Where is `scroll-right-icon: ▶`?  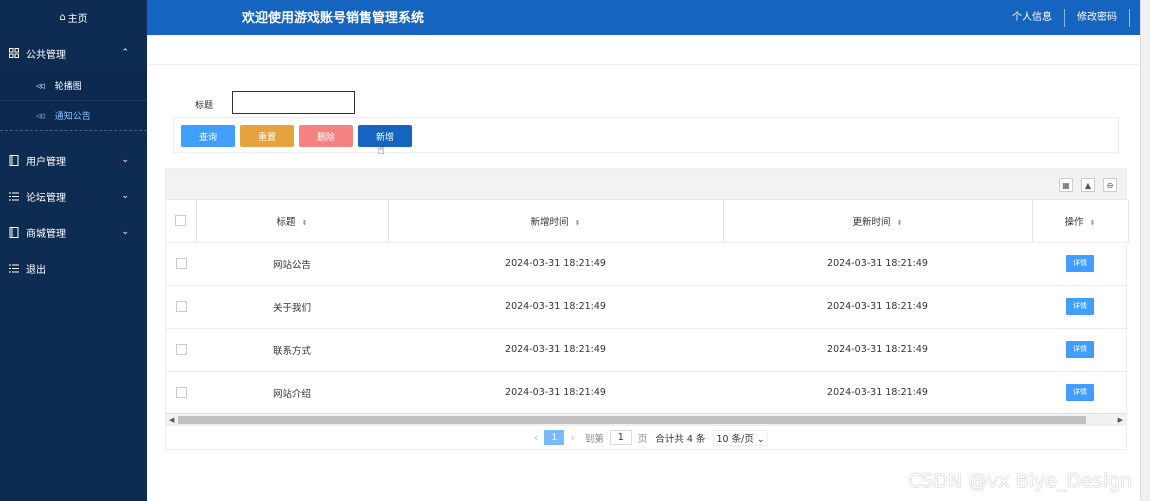 scroll-right-icon: ▶ is located at coordinates (1120, 420).